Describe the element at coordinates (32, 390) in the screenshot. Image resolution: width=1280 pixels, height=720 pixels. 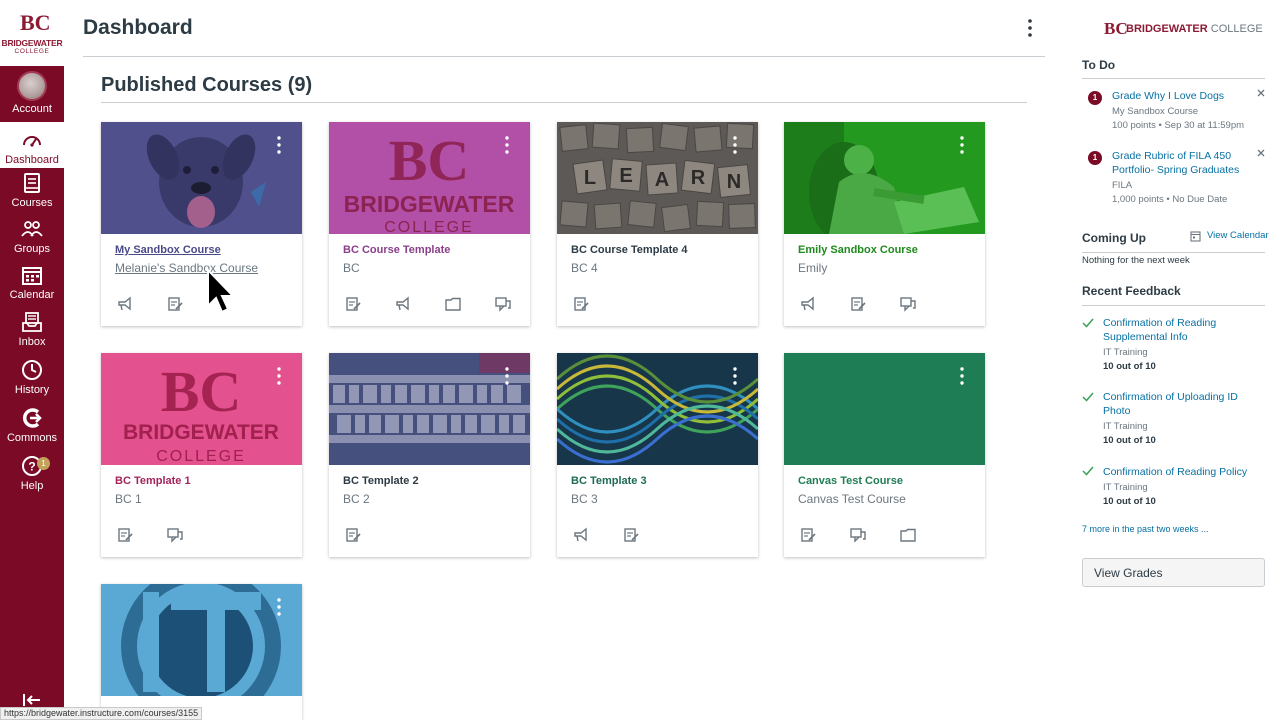
I see `nav-label: History` at that location.